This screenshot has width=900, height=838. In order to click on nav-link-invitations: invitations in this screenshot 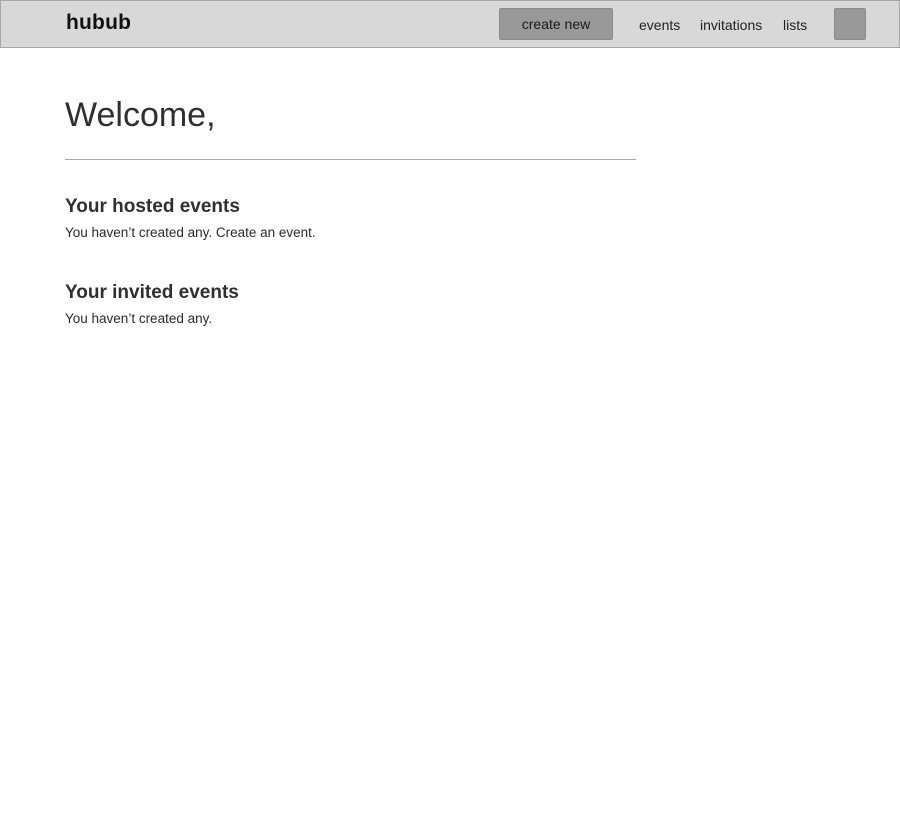, I will do `click(731, 25)`.